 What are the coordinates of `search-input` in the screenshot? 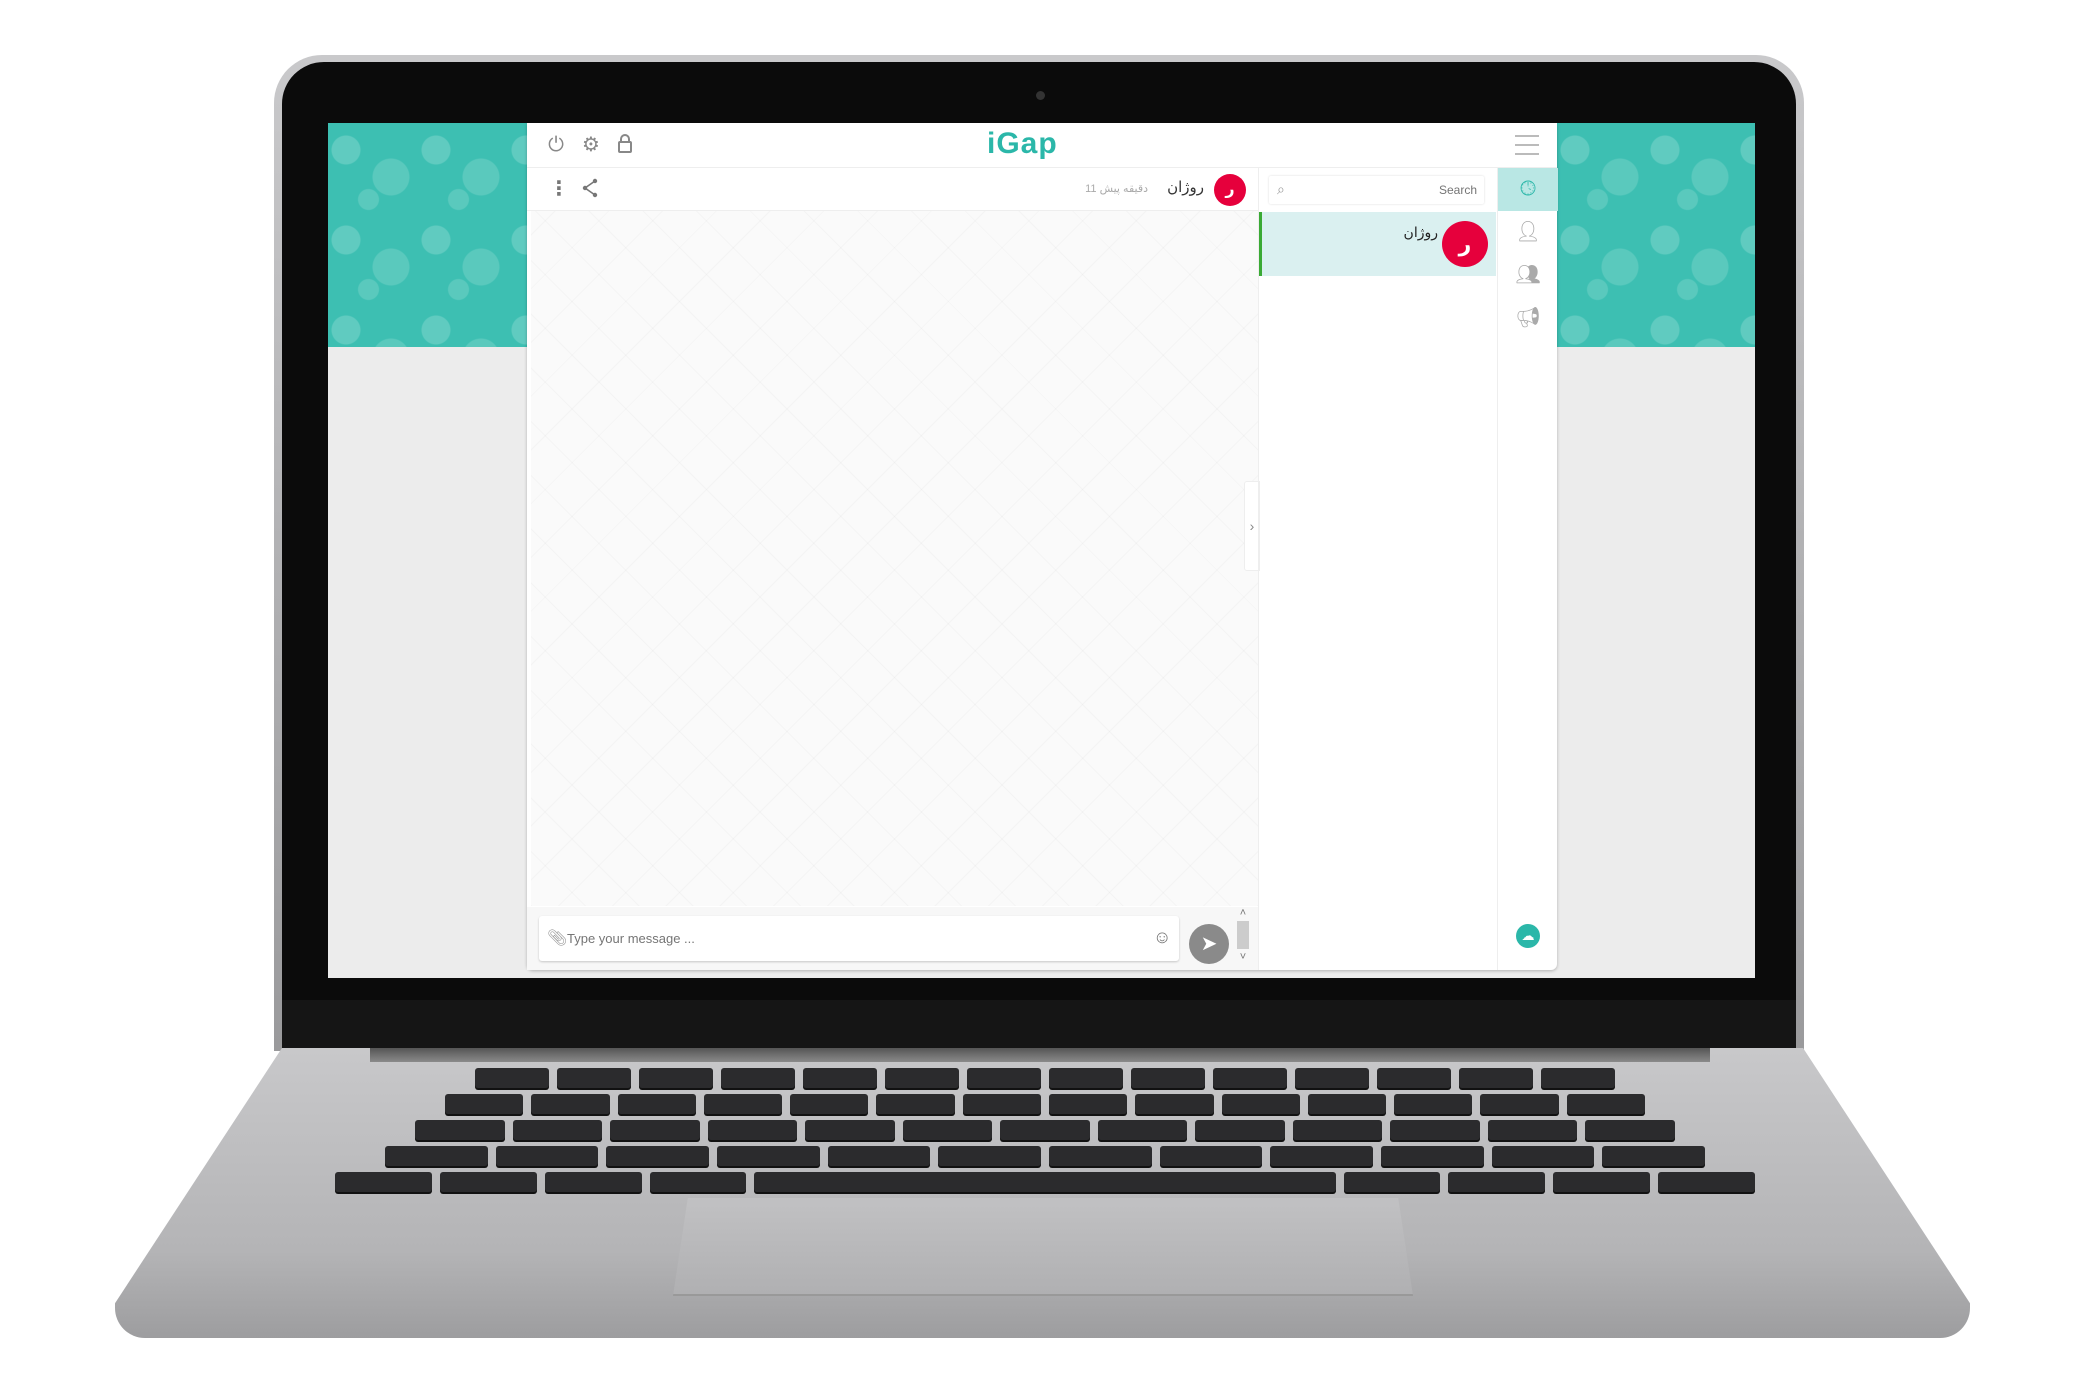 It's located at (1387, 190).